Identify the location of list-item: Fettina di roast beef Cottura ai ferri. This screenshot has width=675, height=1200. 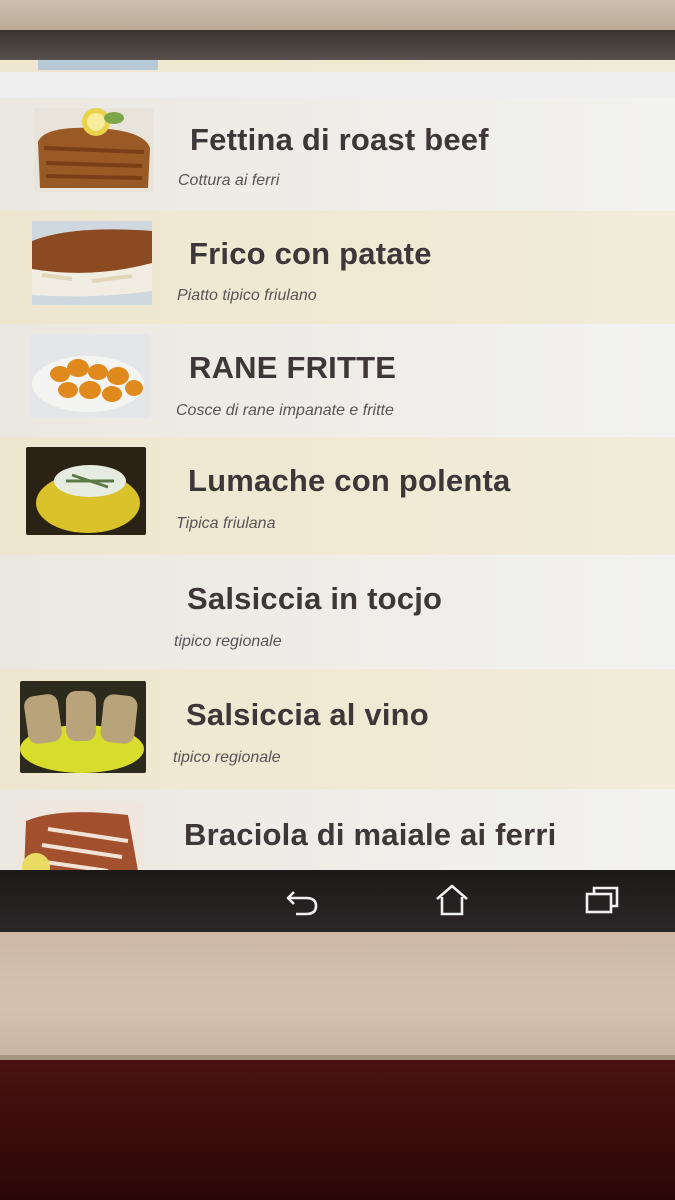
(337, 154).